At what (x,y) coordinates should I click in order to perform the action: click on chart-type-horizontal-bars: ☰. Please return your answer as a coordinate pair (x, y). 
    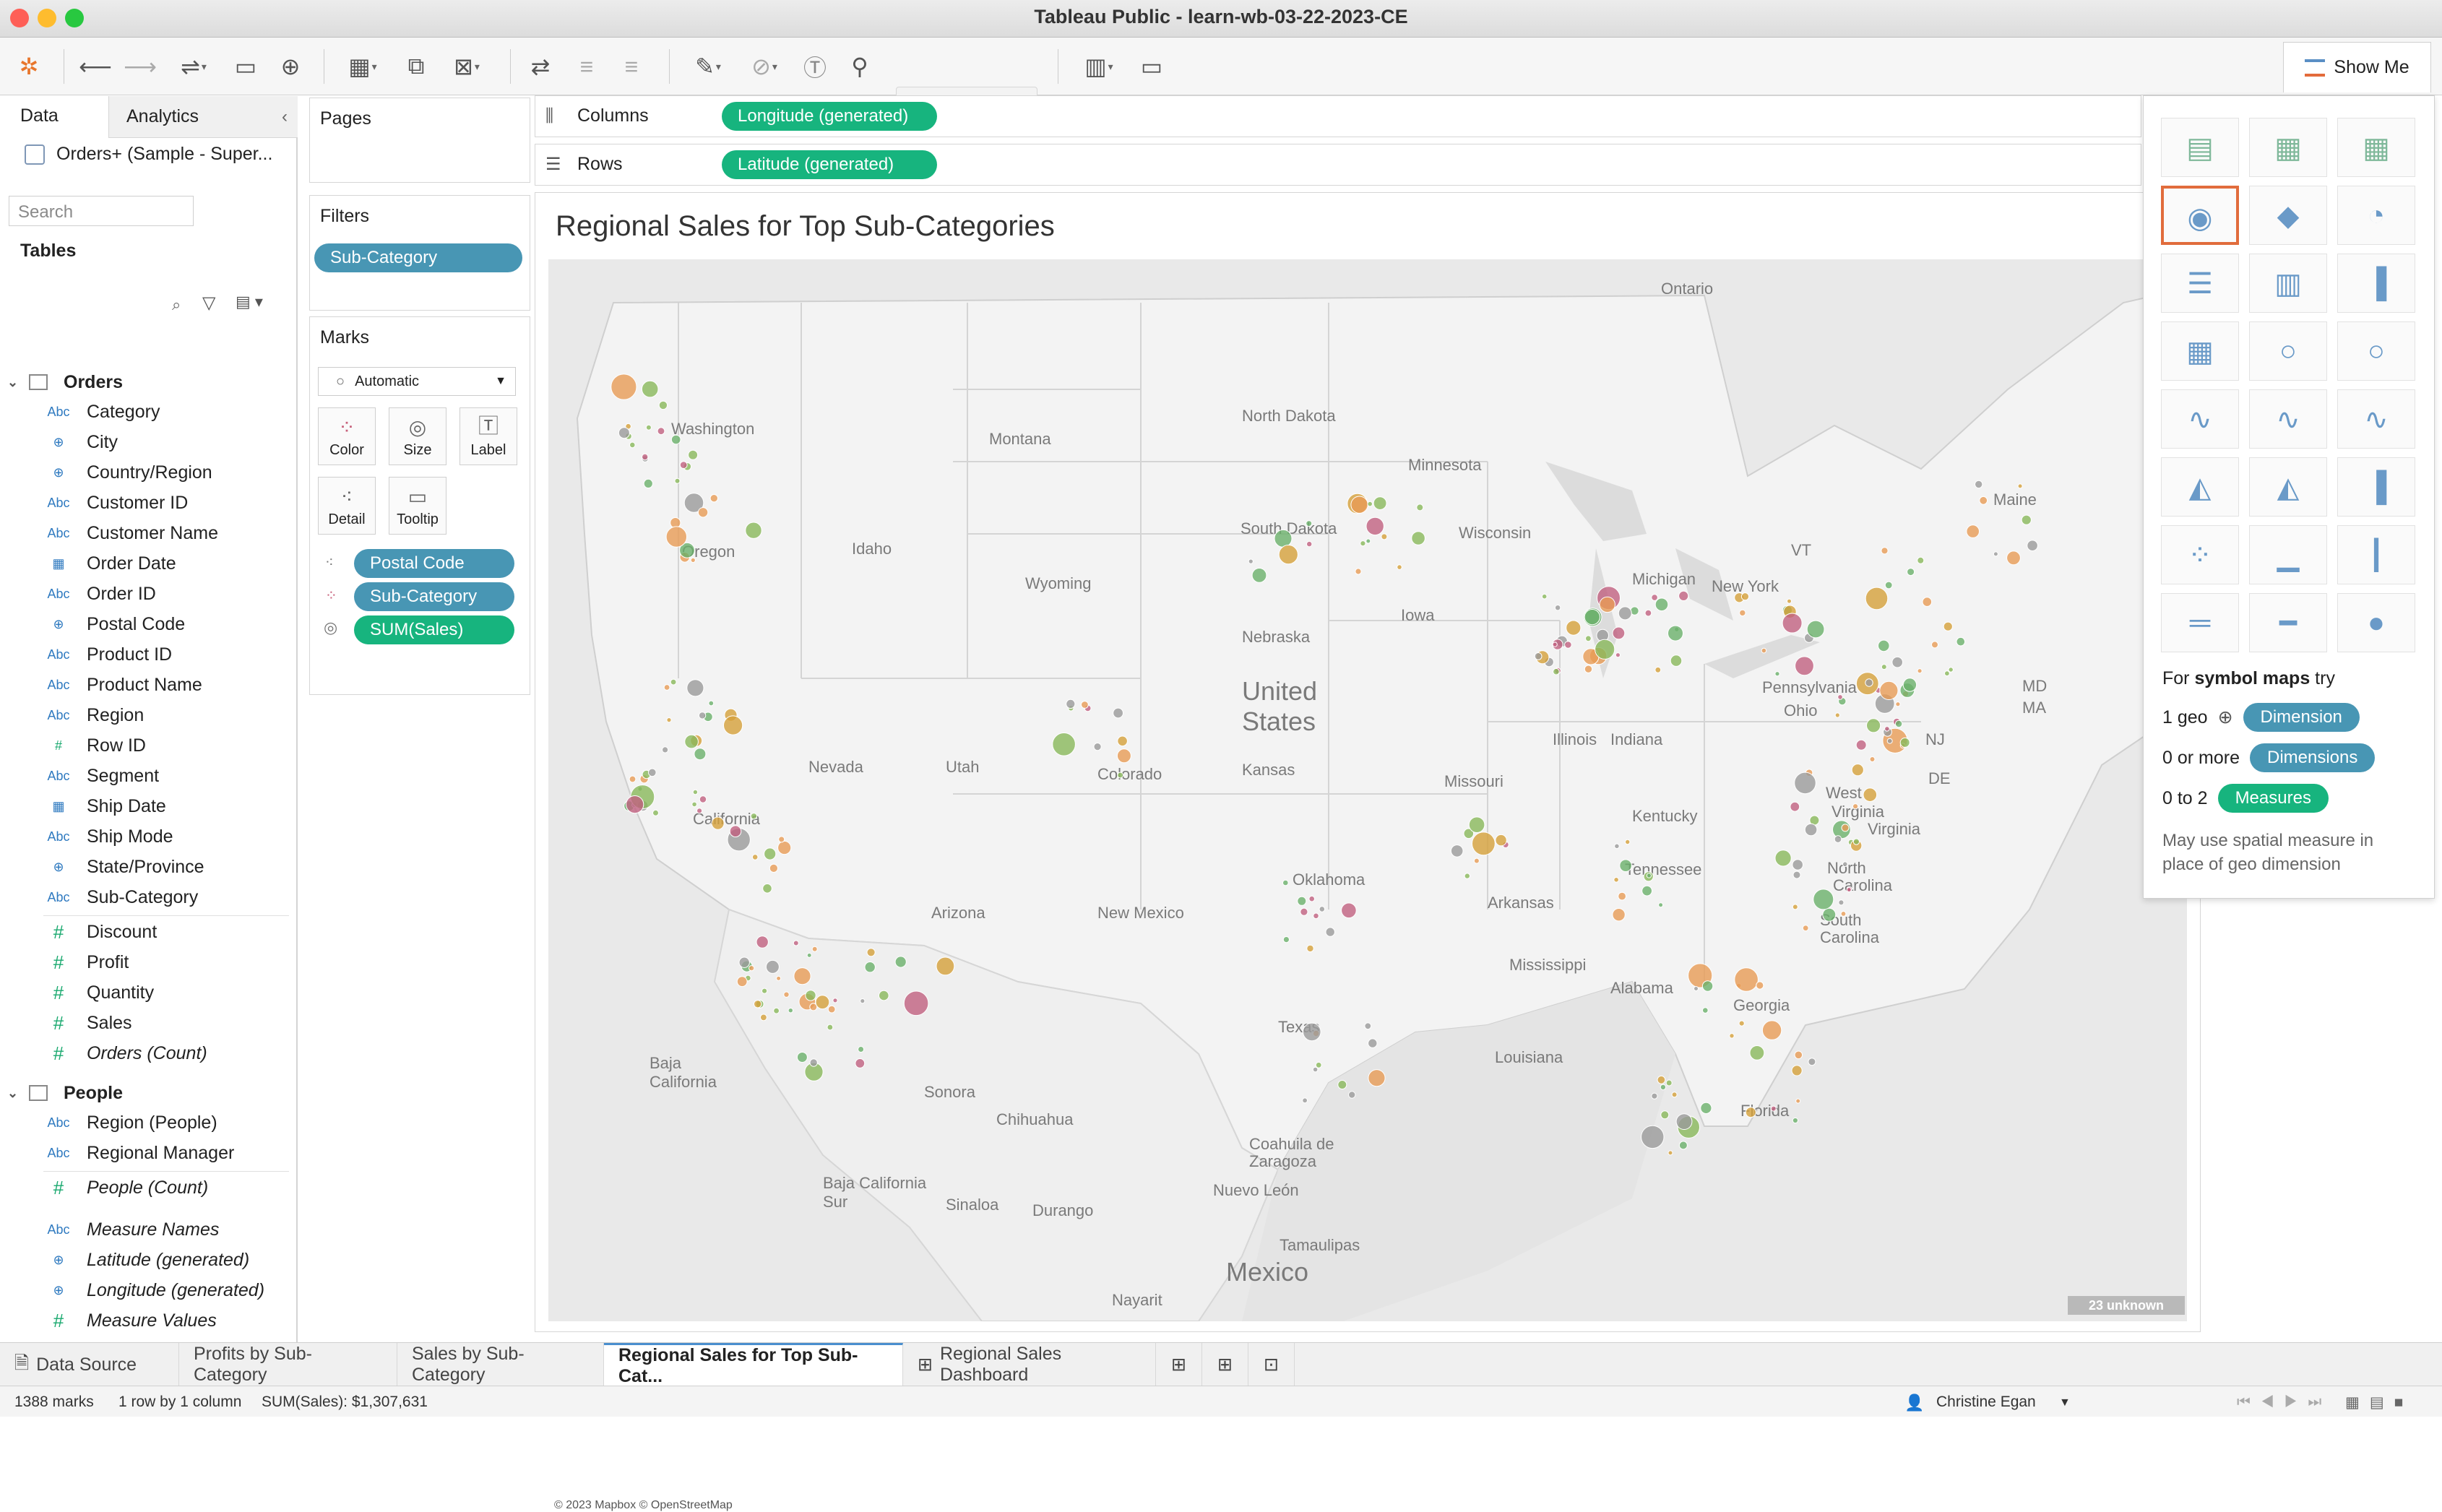
    Looking at the image, I should click on (2200, 283).